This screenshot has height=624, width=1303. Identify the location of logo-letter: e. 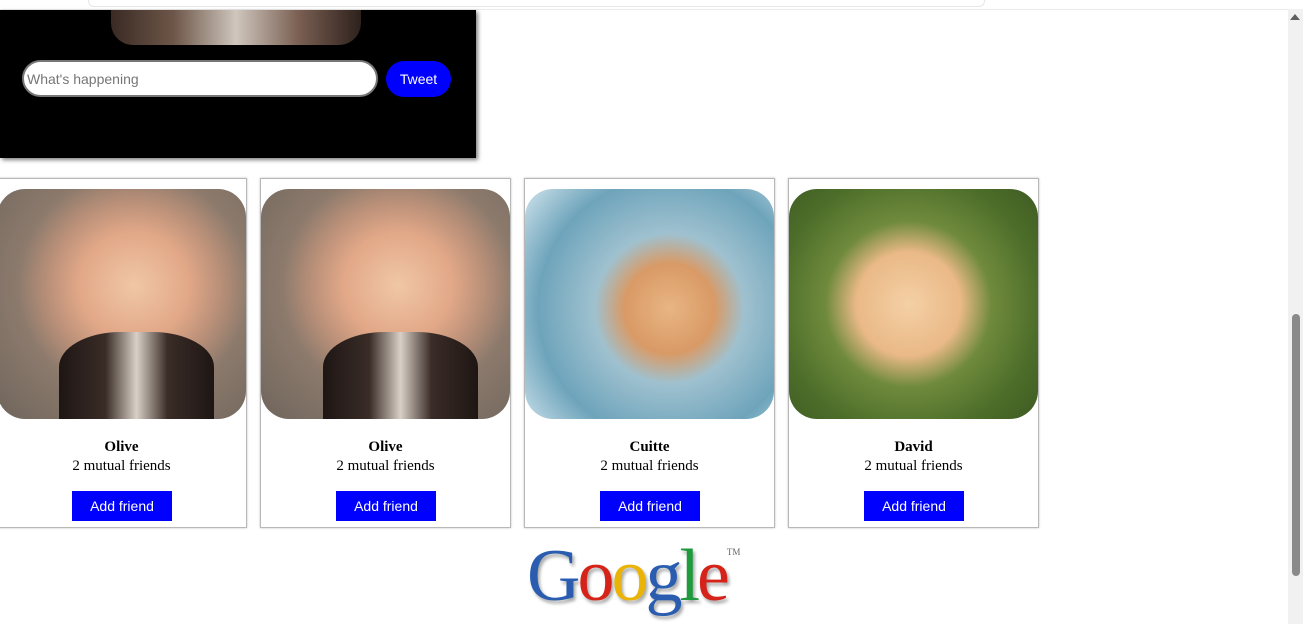
(713, 576).